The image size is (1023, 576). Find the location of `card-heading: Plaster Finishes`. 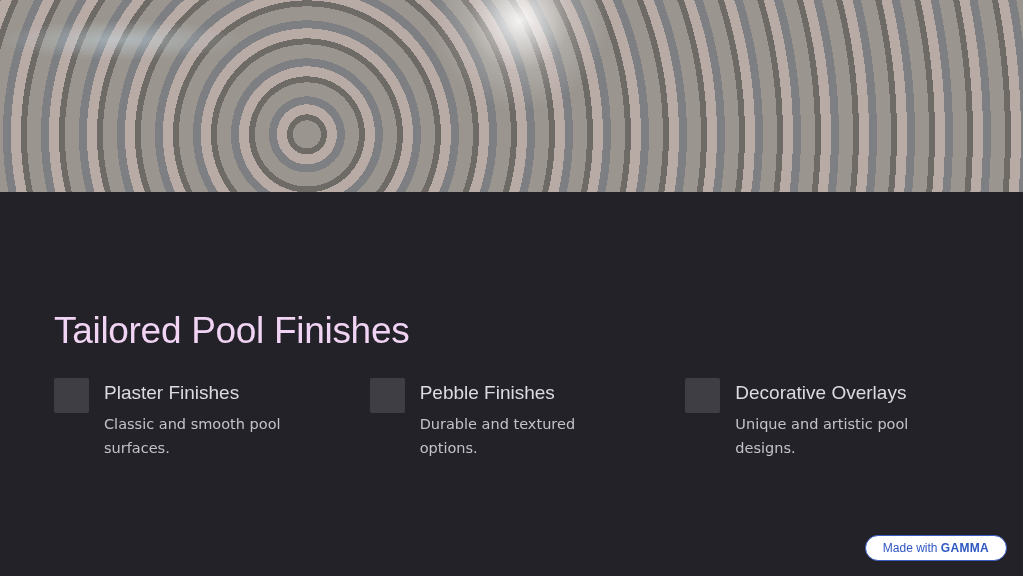

card-heading: Plaster Finishes is located at coordinates (172, 393).